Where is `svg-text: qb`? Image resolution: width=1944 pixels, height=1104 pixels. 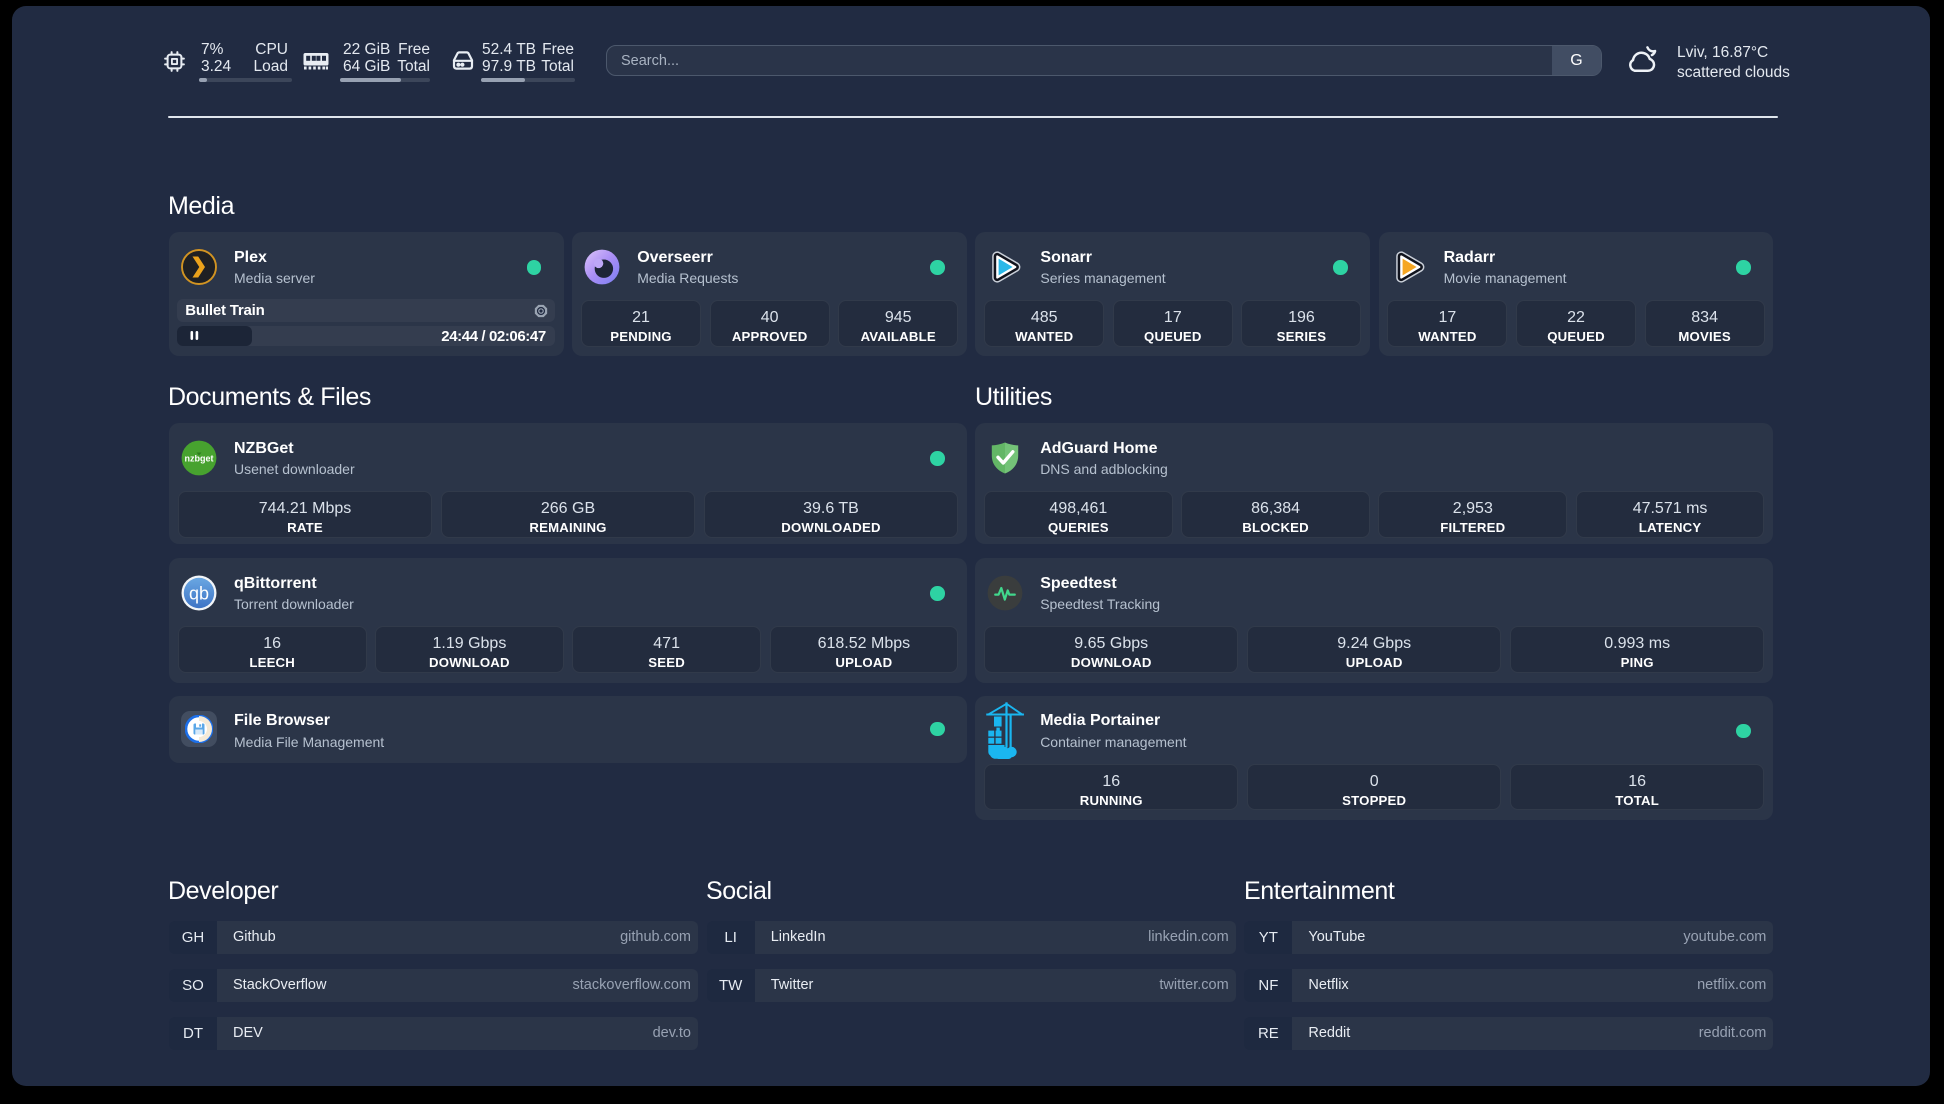 svg-text: qb is located at coordinates (199, 594).